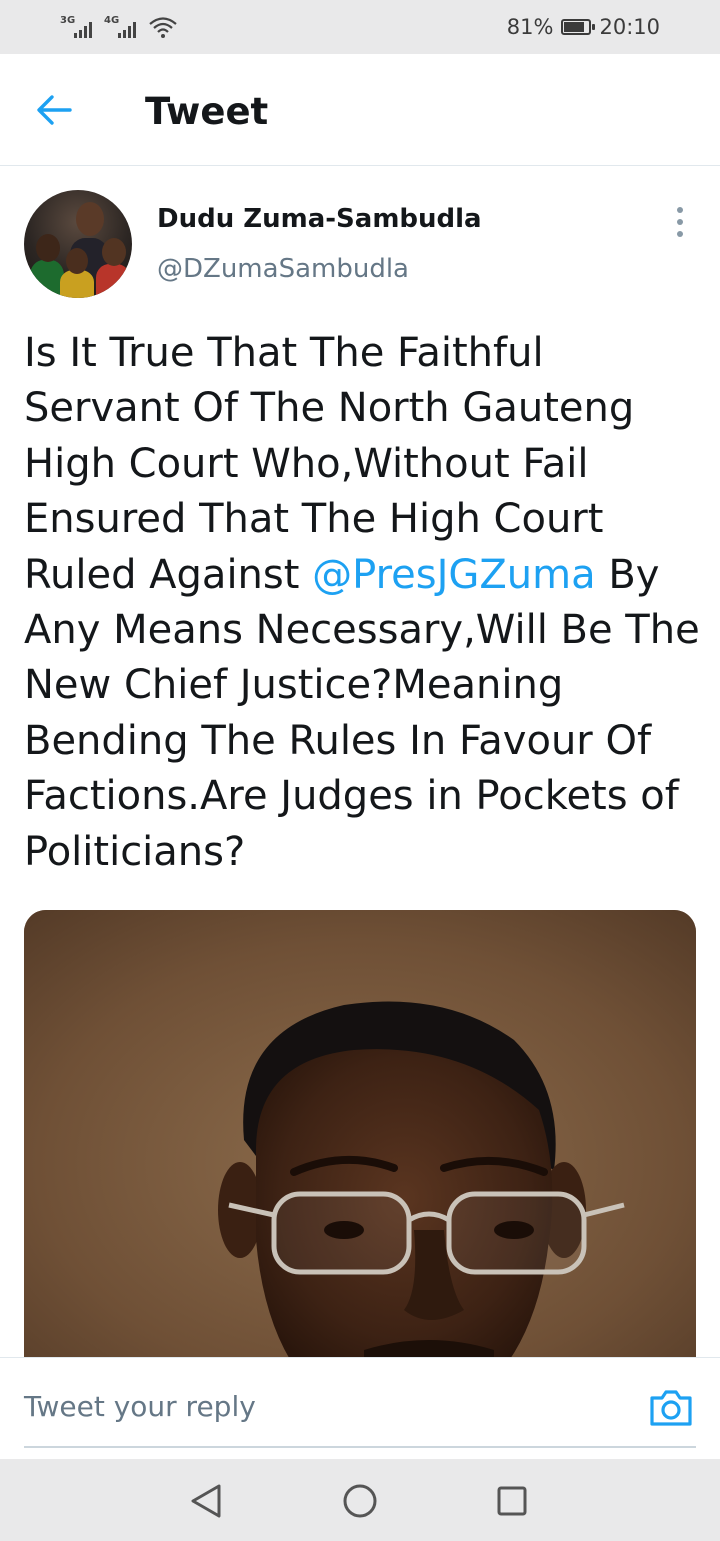  I want to click on clock: 20:10, so click(629, 27).